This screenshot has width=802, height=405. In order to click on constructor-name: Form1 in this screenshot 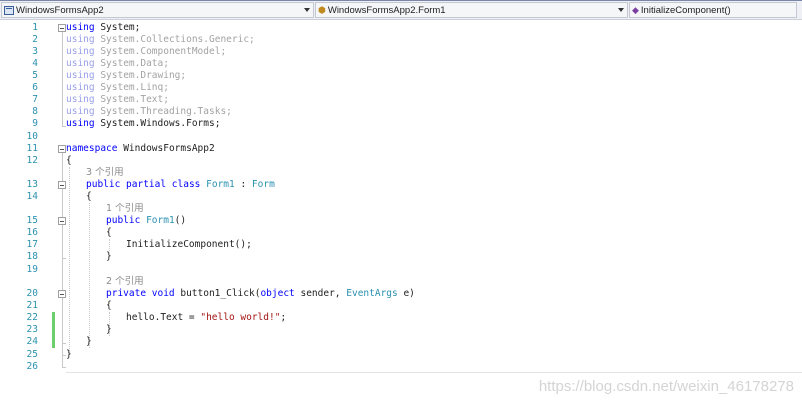, I will do `click(160, 220)`.